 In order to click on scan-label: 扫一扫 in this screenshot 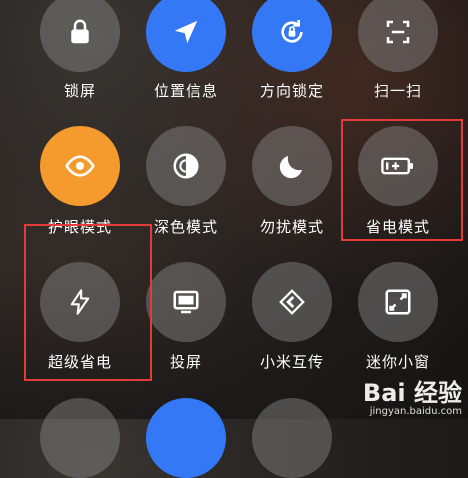, I will do `click(397, 91)`.